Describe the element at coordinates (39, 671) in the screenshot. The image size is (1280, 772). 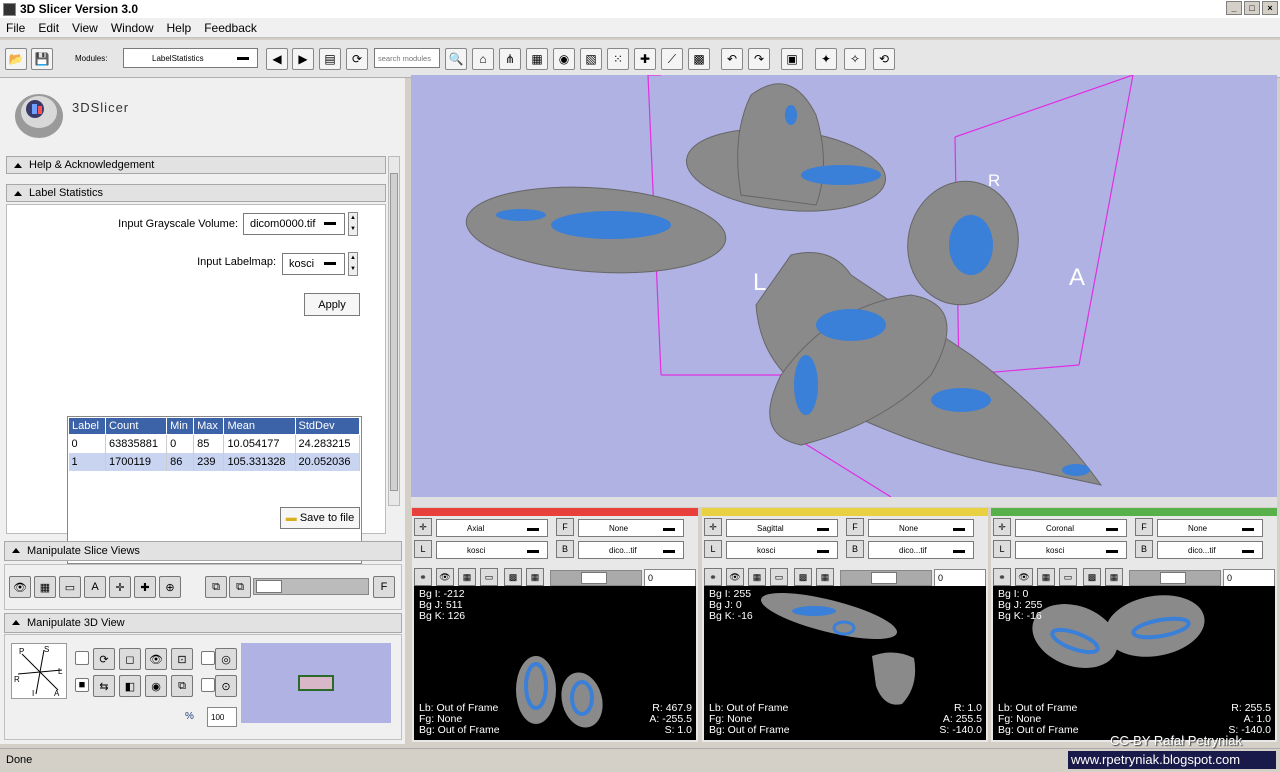
I see `orientation-compass: P S L R I A` at that location.